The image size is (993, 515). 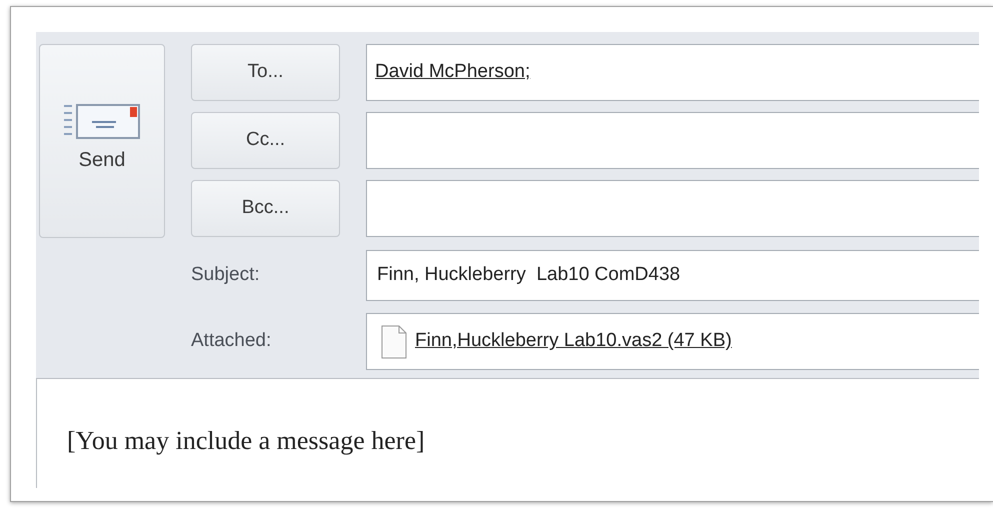 I want to click on subject-label: Subject:, so click(x=225, y=275).